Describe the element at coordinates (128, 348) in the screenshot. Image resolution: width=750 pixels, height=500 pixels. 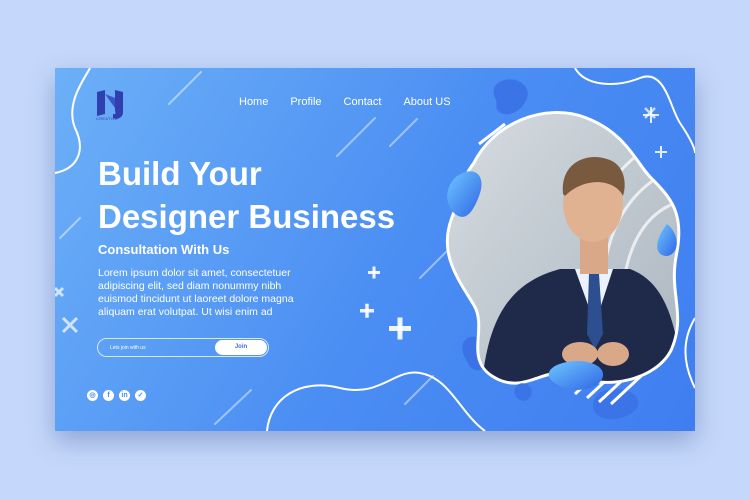
I see `join-email-input: Lets join with us` at that location.